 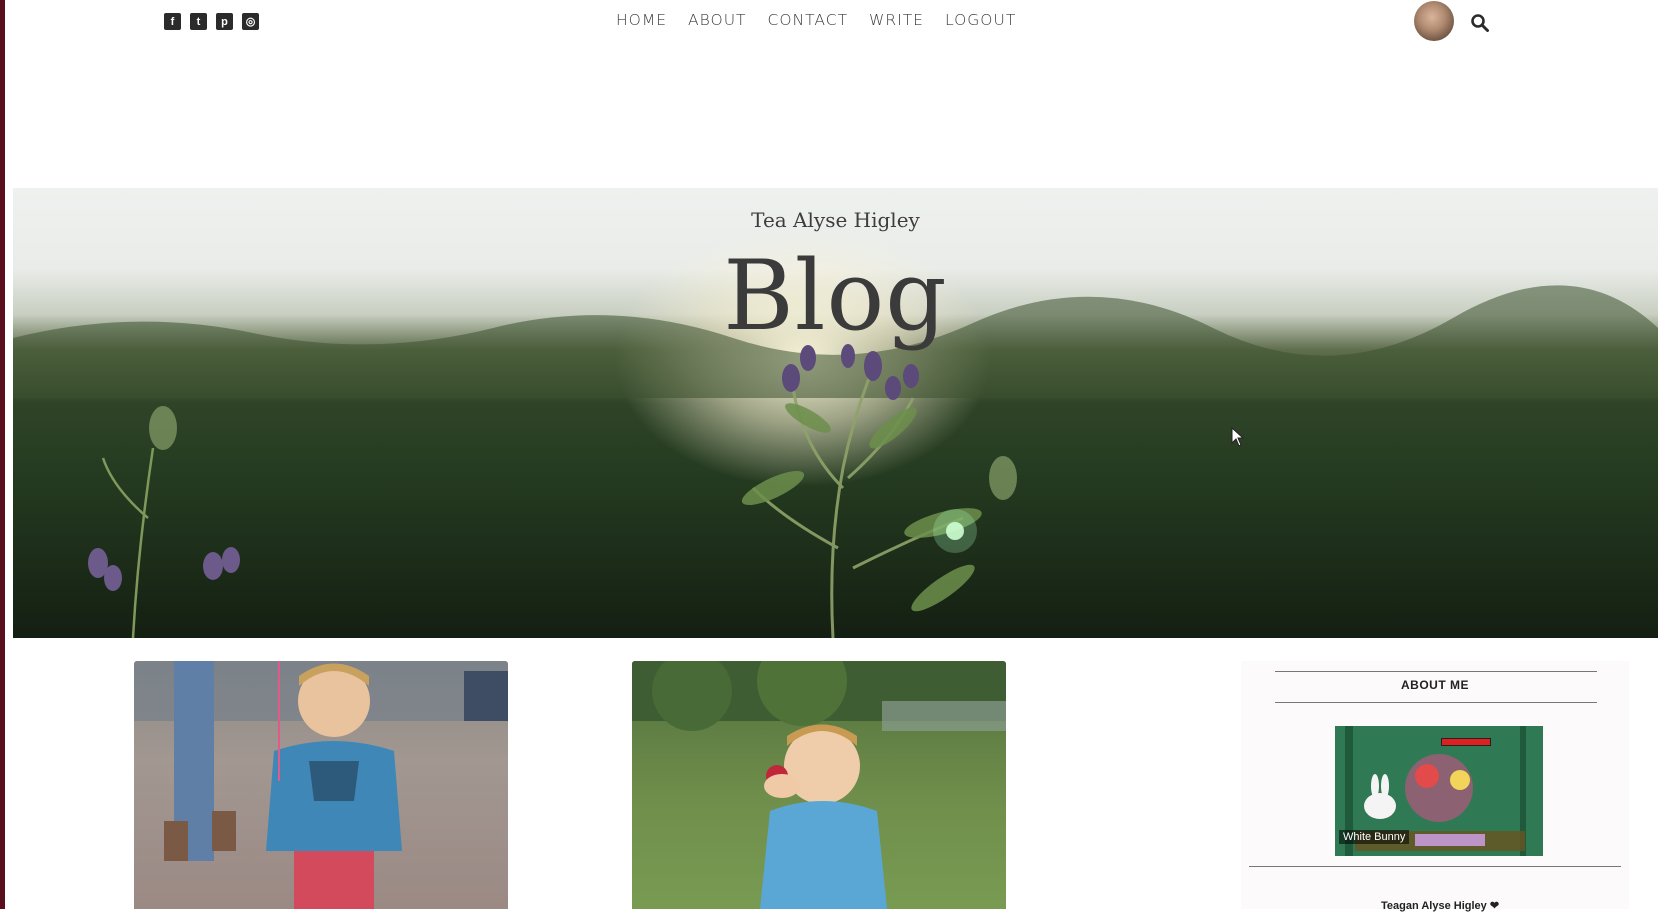 What do you see at coordinates (1436, 702) in the screenshot?
I see `heading-rule-bottom` at bounding box center [1436, 702].